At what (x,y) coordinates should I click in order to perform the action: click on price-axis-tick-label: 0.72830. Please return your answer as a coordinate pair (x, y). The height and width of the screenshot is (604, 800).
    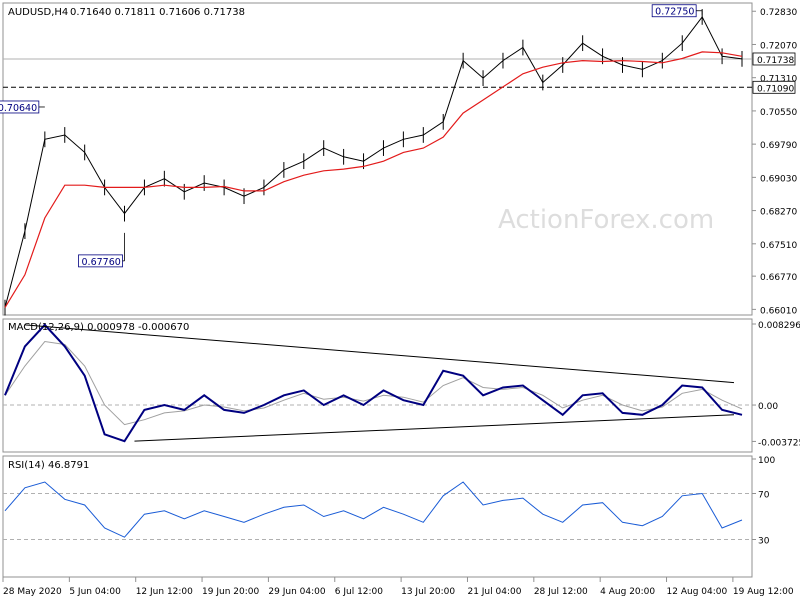
    Looking at the image, I should click on (778, 13).